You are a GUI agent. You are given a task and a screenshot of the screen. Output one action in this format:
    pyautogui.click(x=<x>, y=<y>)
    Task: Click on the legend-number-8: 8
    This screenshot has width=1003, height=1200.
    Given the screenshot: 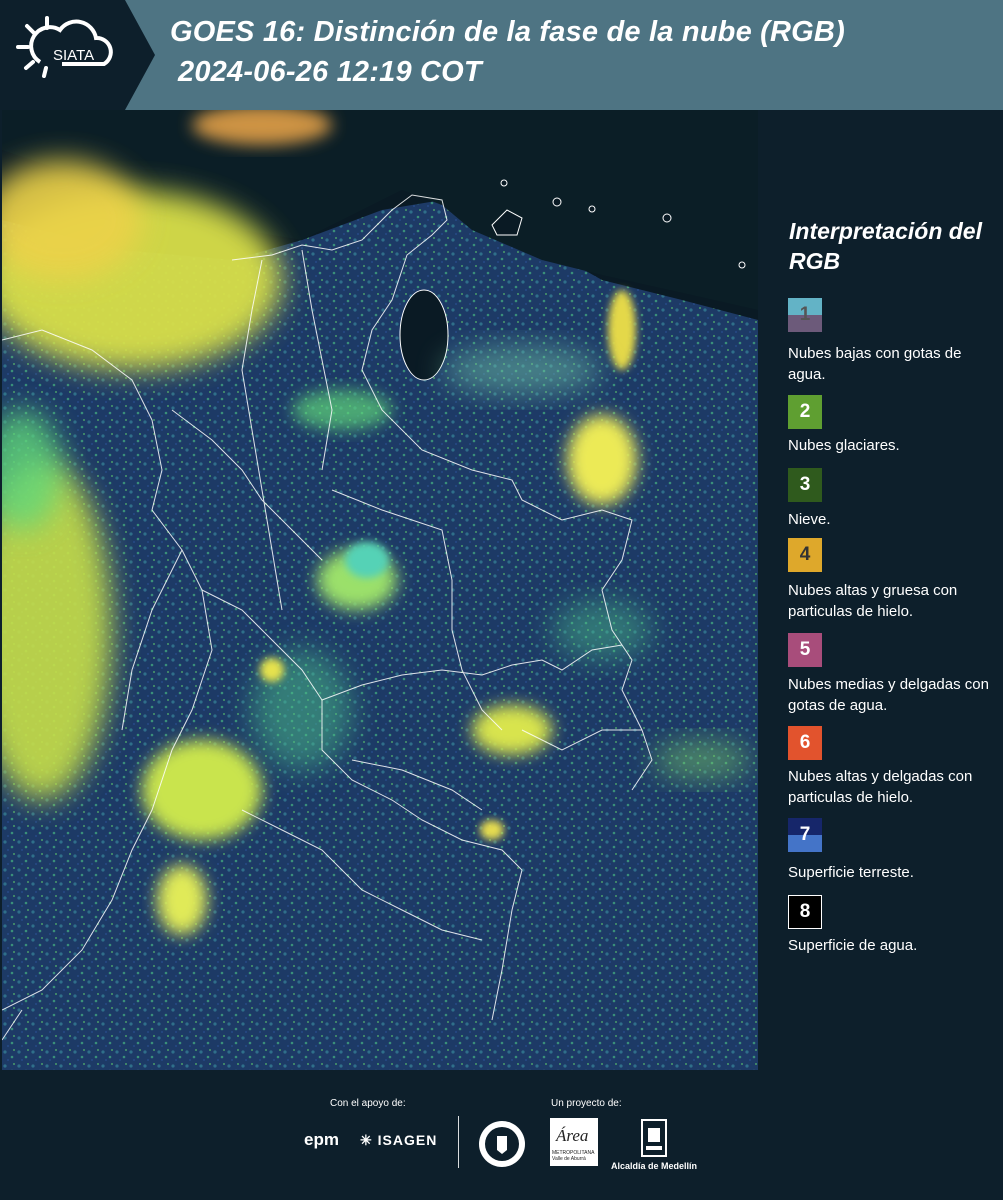 What is the action you would take?
    pyautogui.click(x=805, y=911)
    